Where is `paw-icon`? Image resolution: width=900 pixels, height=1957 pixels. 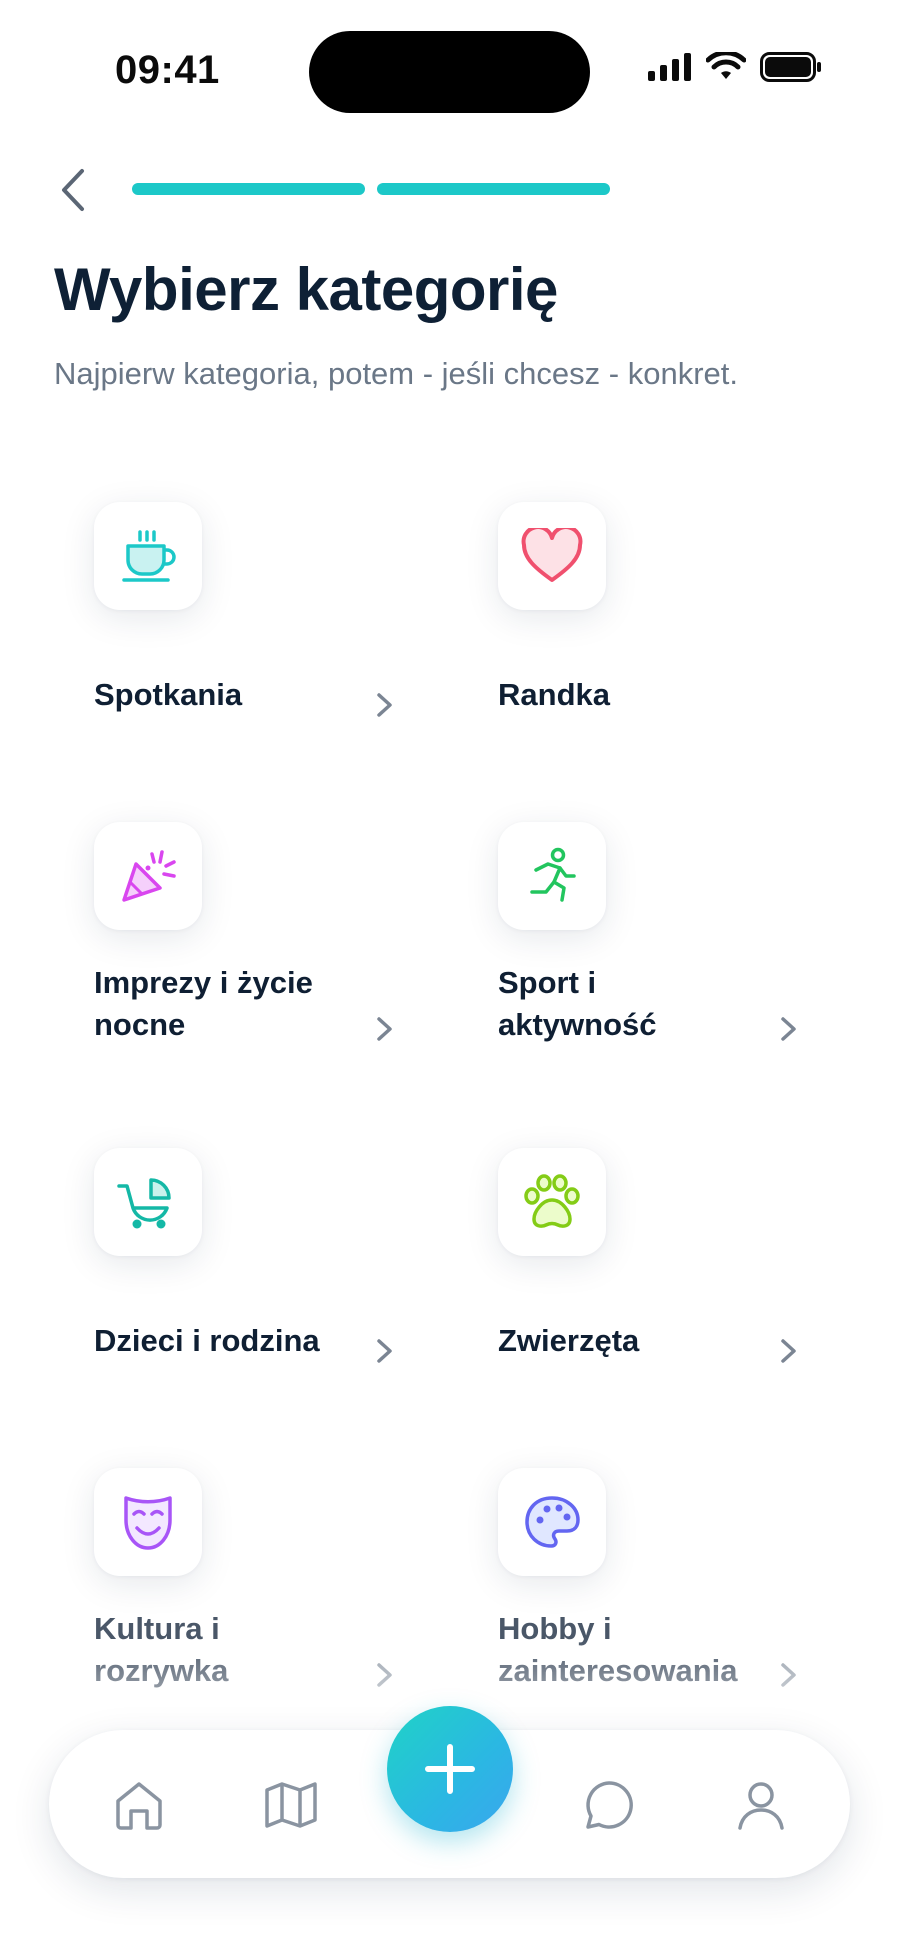
paw-icon is located at coordinates (552, 1201).